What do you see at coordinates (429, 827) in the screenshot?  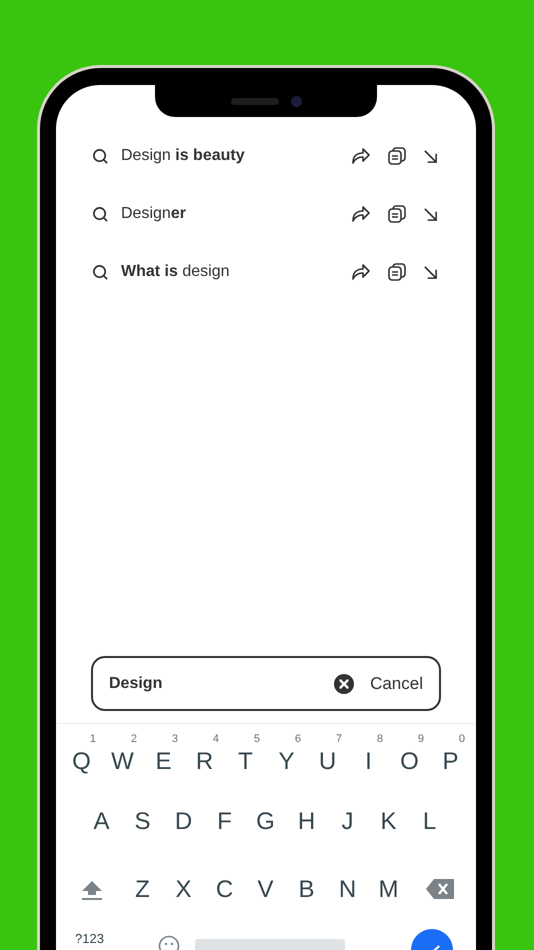 I see `keyboard-key: L` at bounding box center [429, 827].